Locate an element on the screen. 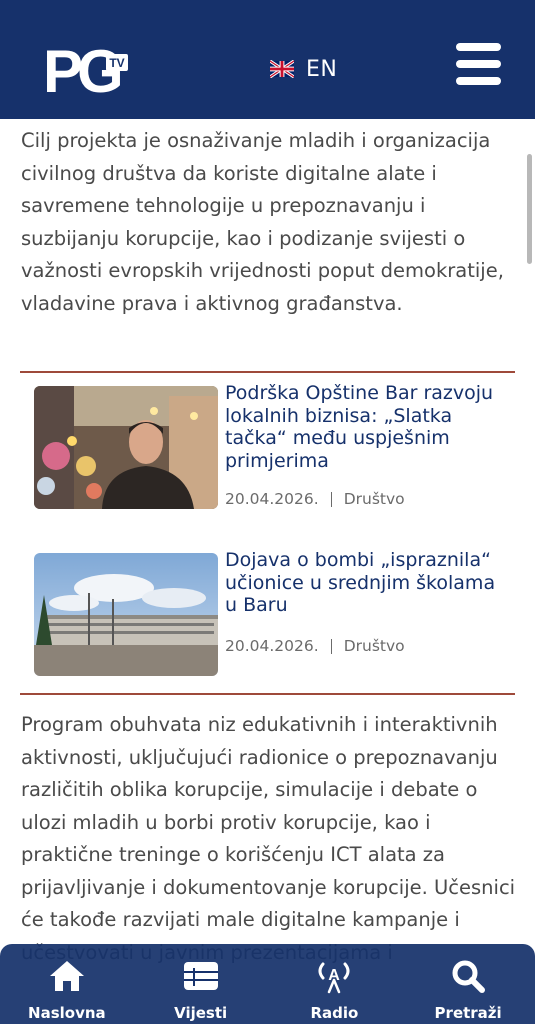 The height and width of the screenshot is (1024, 535). scrollbar-thumb is located at coordinates (529, 209).